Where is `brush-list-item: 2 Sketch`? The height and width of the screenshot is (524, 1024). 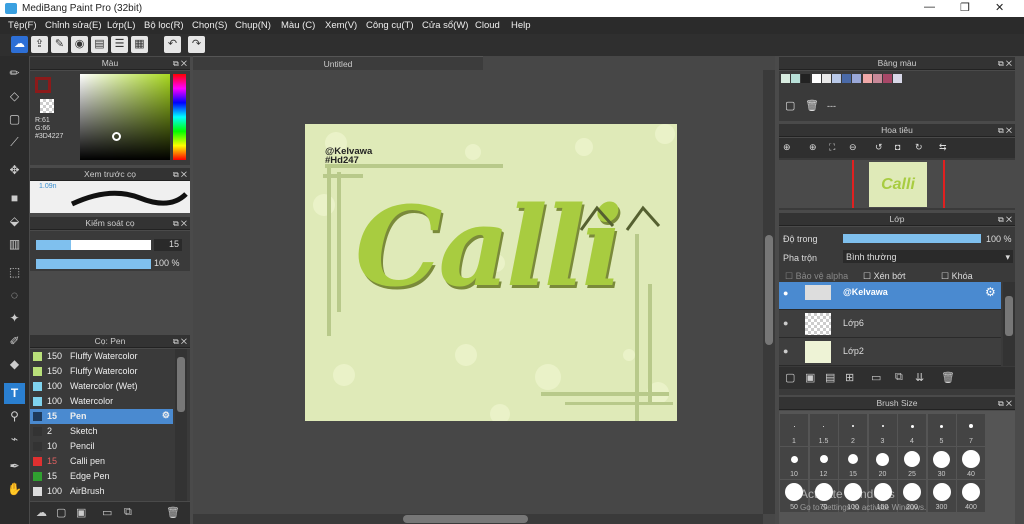 brush-list-item: 2 Sketch is located at coordinates (101, 431).